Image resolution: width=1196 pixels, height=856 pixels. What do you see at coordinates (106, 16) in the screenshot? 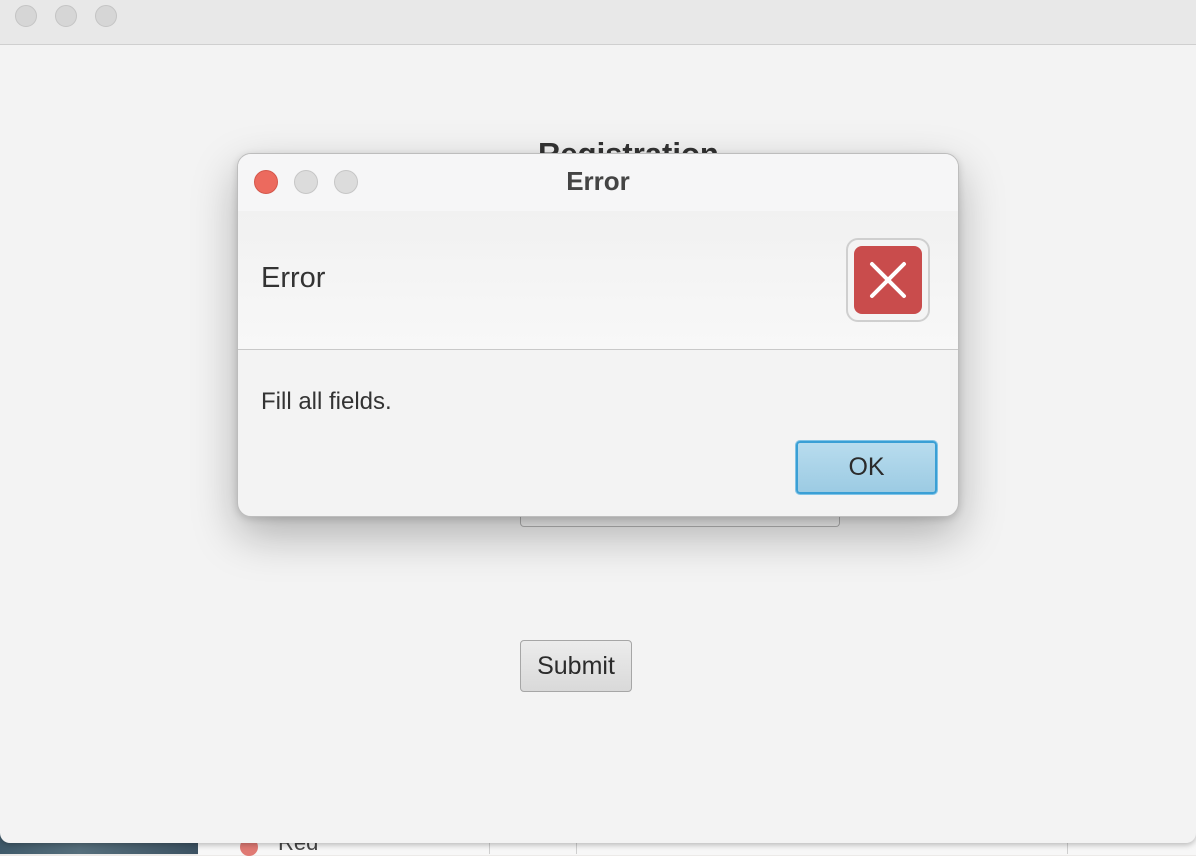
I see `main-zoom-button` at bounding box center [106, 16].